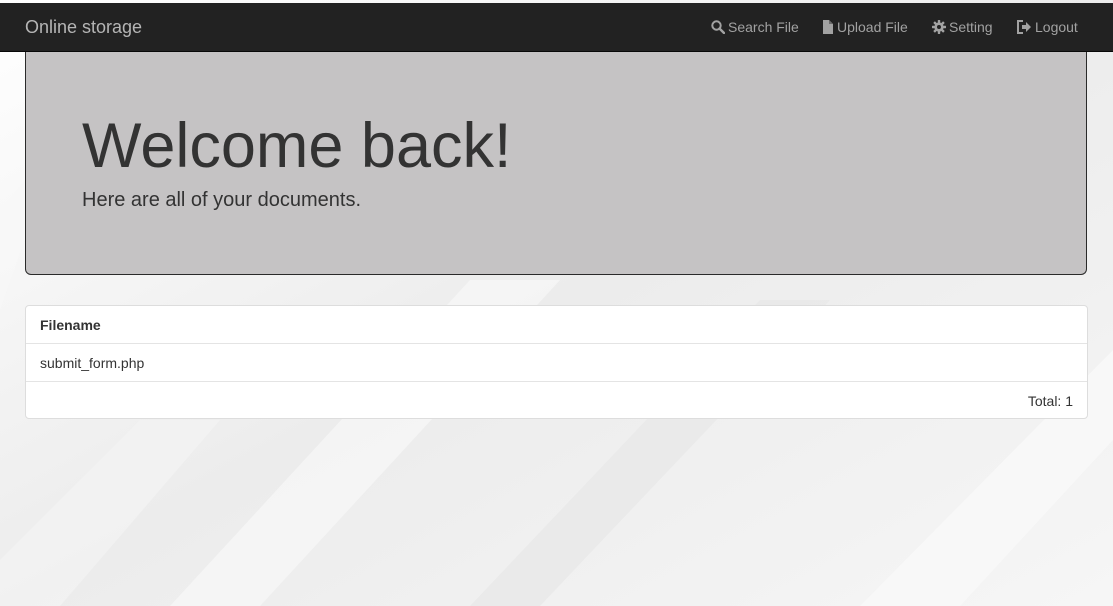 This screenshot has width=1113, height=606. What do you see at coordinates (828, 27) in the screenshot?
I see `file-icon` at bounding box center [828, 27].